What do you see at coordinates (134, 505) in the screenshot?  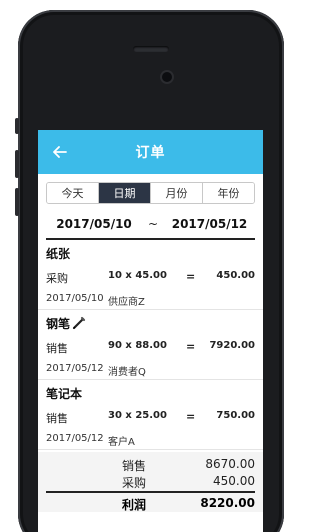 I see `profit-label: 利润` at bounding box center [134, 505].